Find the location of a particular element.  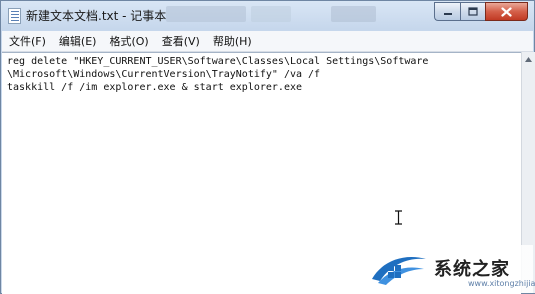

maximize-icon is located at coordinates (473, 11).